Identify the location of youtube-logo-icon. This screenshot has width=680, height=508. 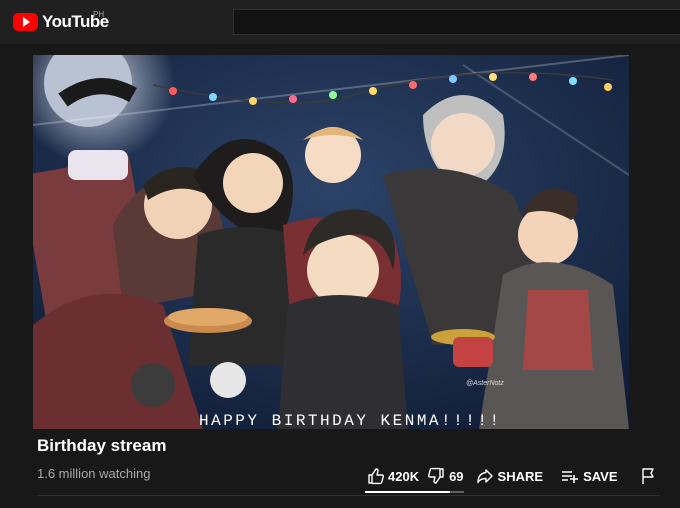
(25, 22).